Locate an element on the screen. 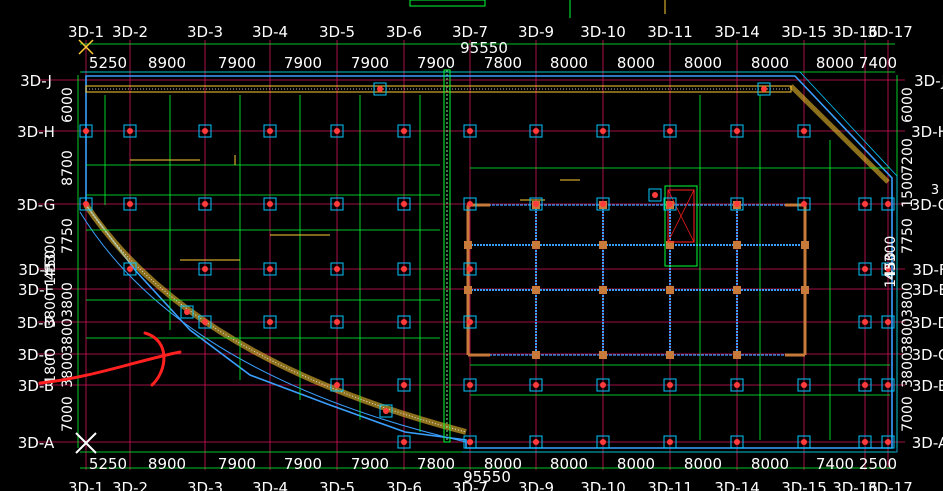 The width and height of the screenshot is (943, 491). dimension-left: 7750 is located at coordinates (68, 236).